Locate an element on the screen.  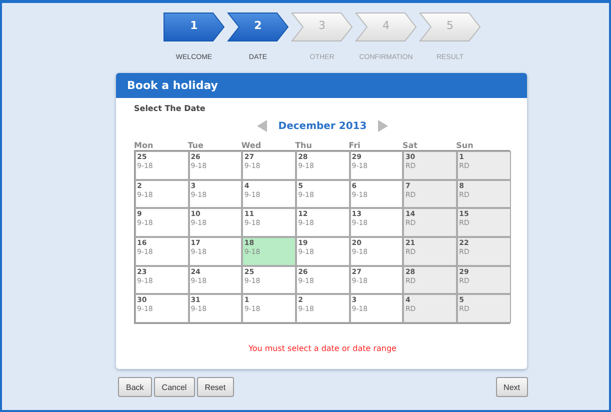
previous-month-icon is located at coordinates (262, 126).